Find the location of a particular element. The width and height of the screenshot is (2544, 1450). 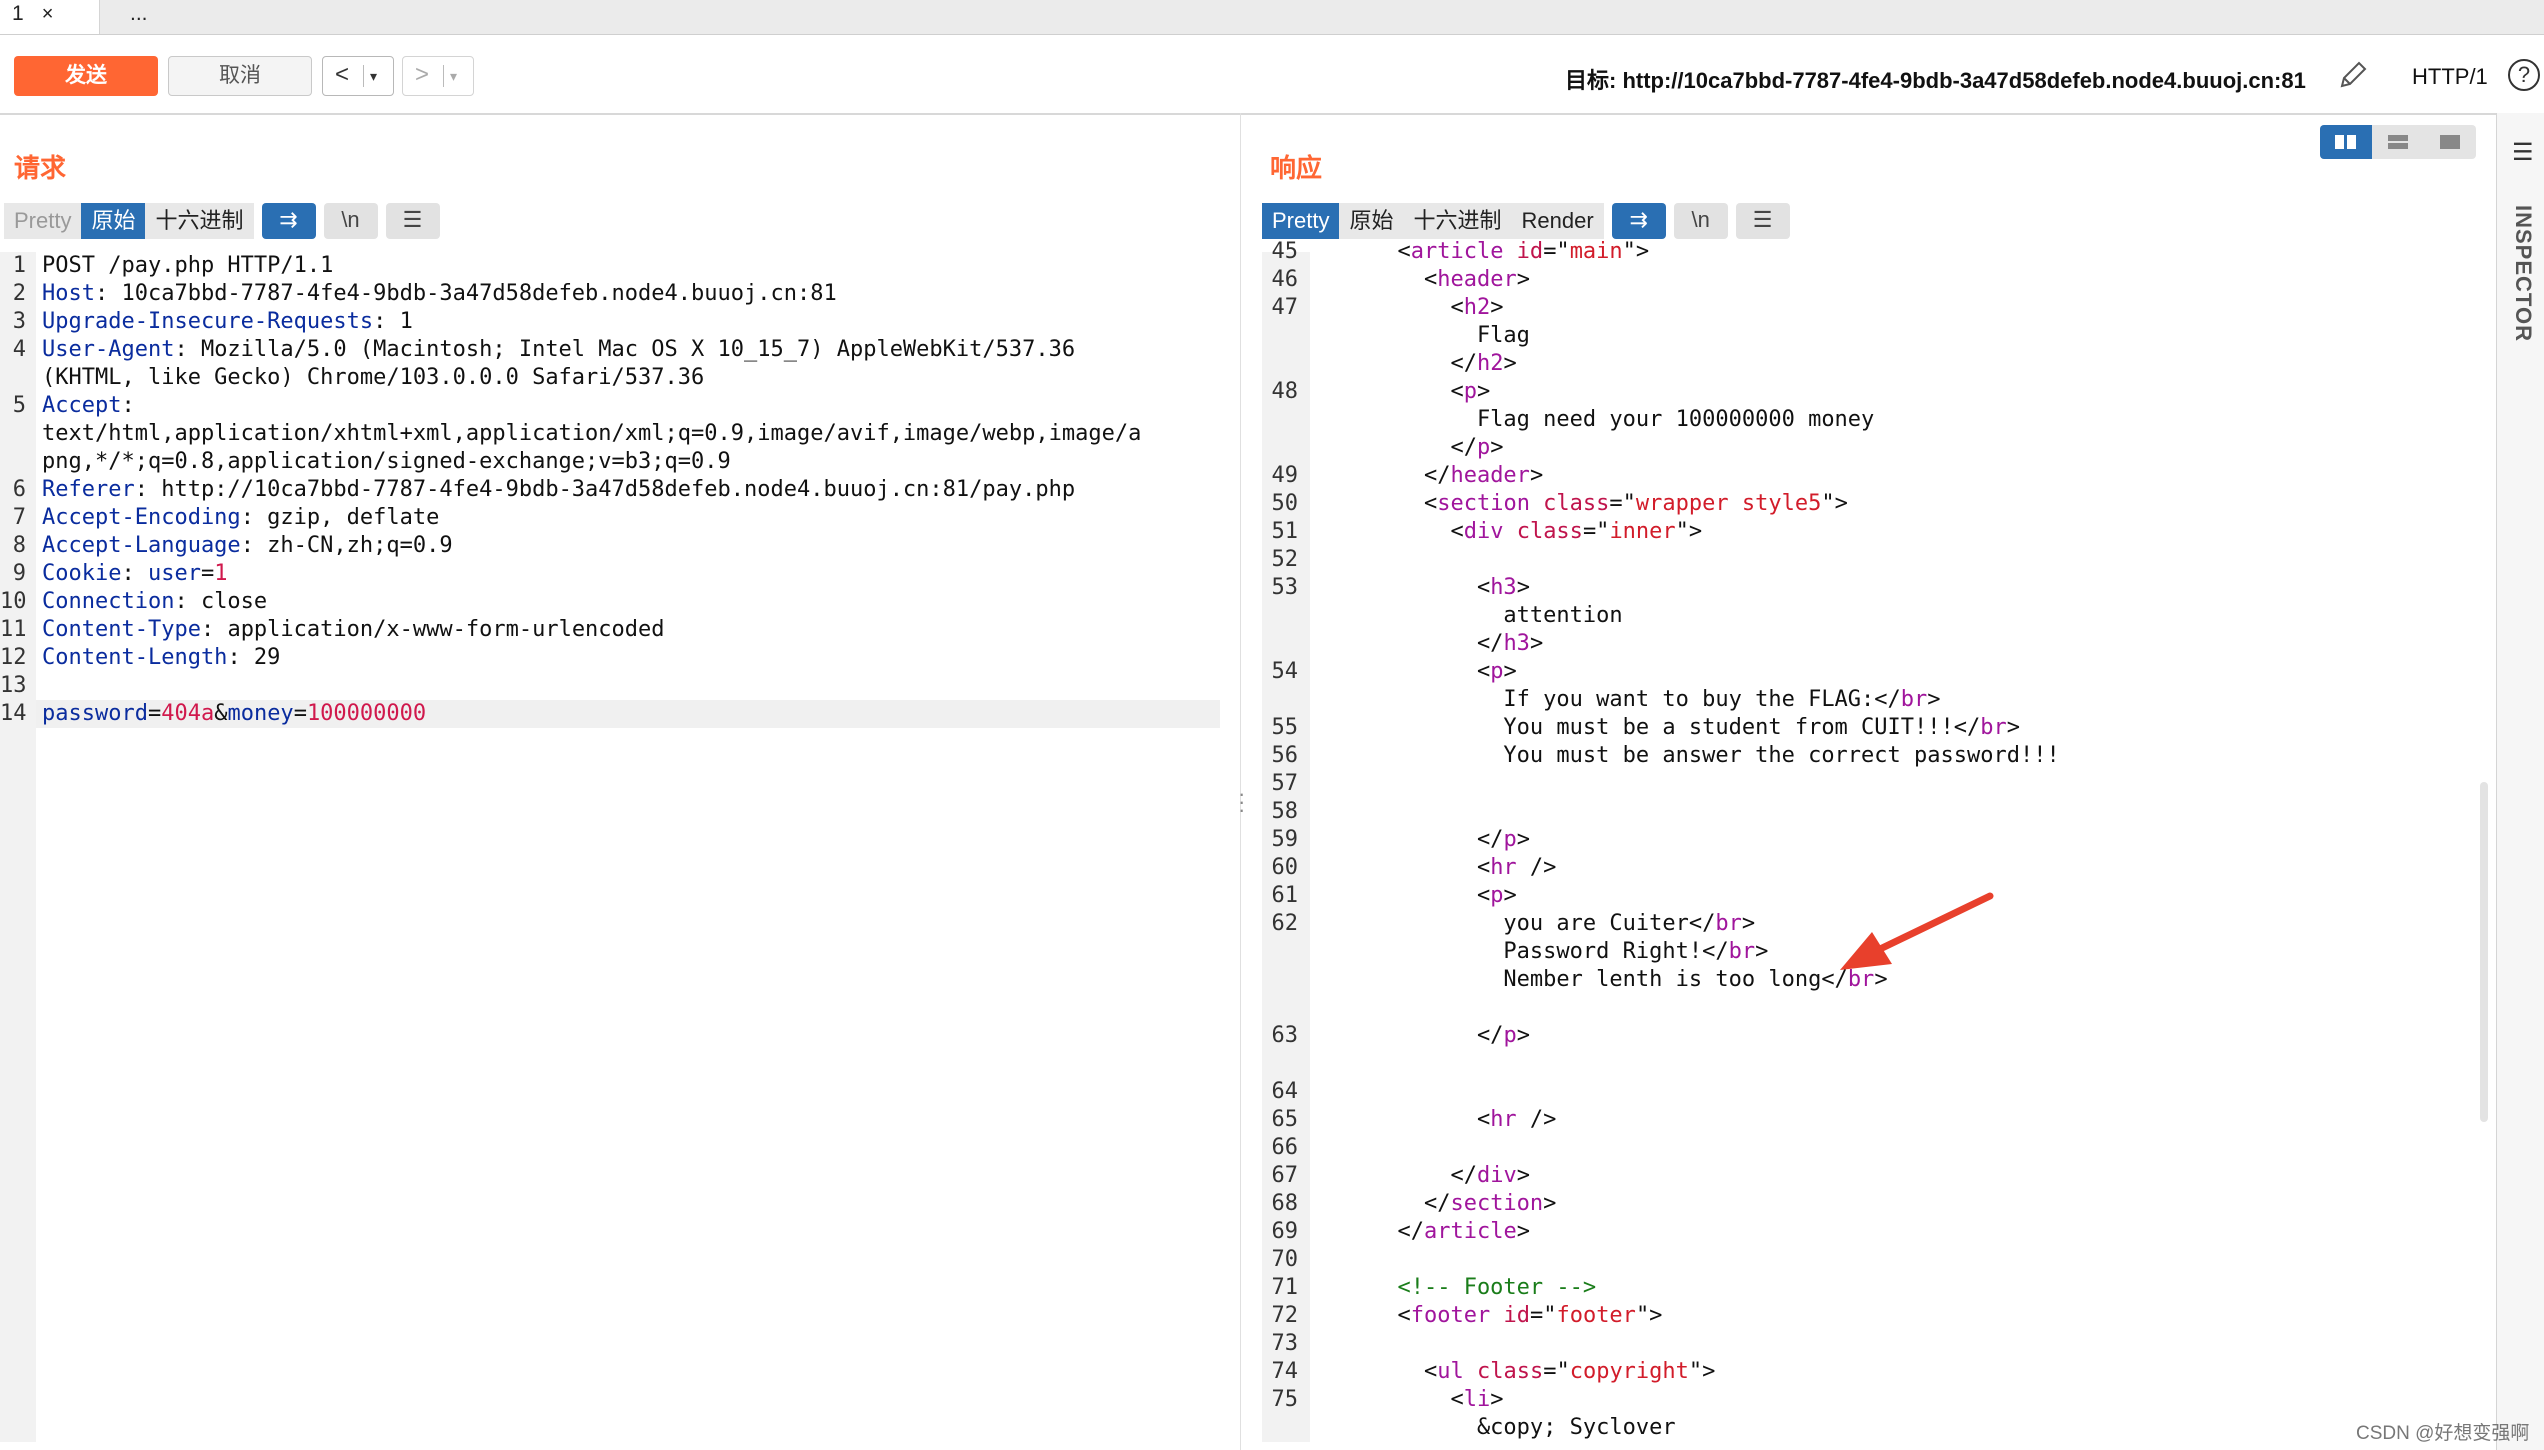

protocol-selector: HTTP/1 is located at coordinates (2450, 77).